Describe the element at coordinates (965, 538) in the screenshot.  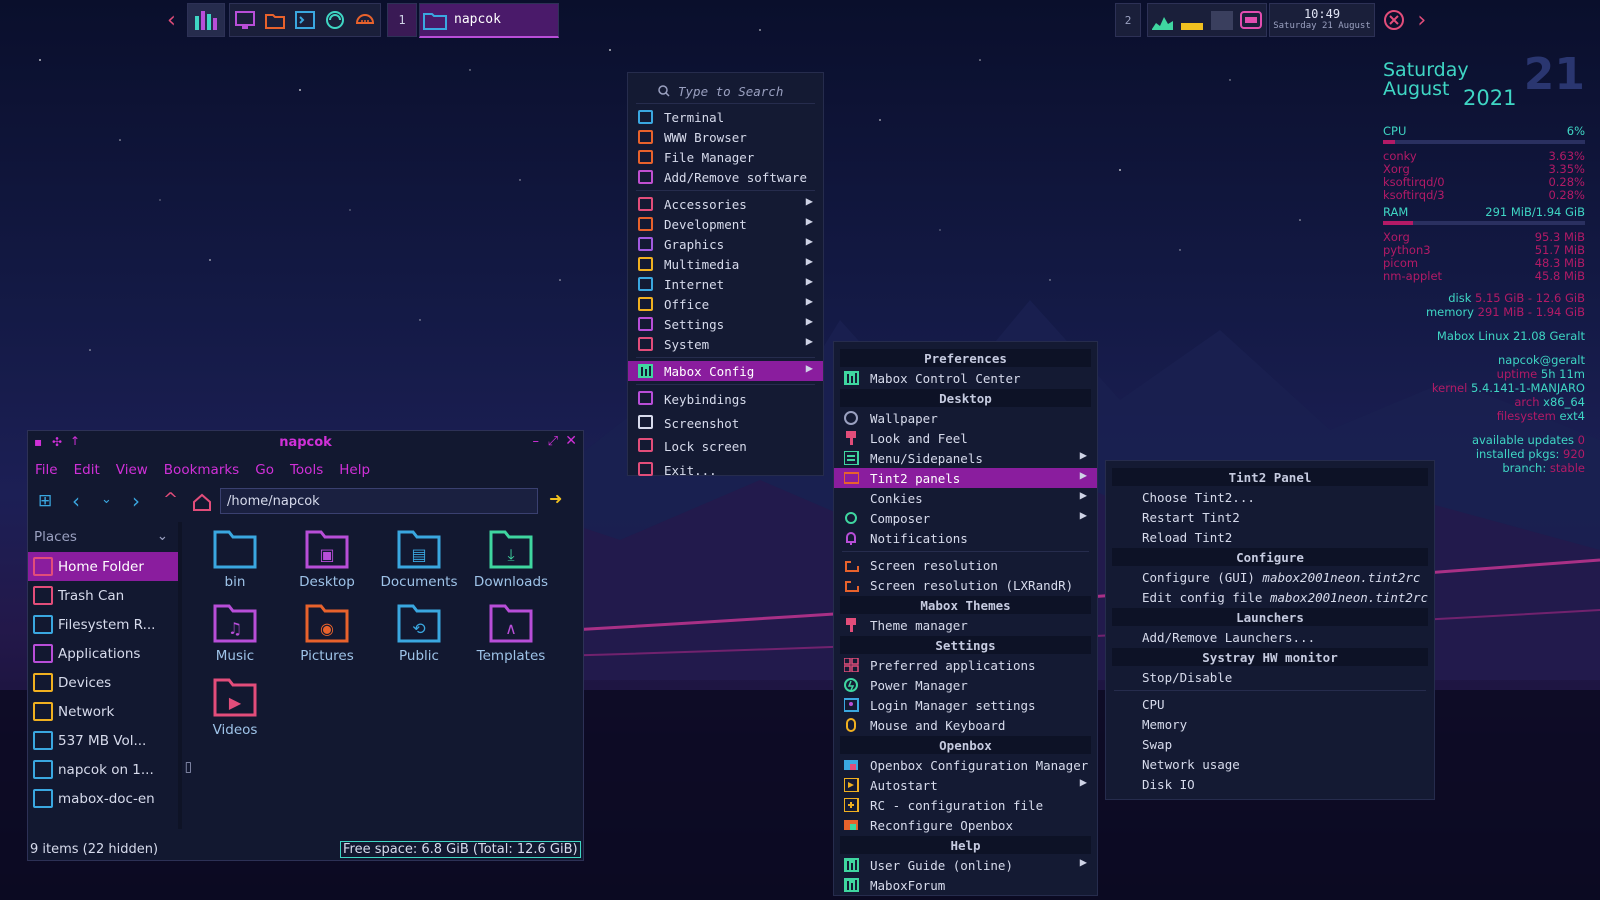
I see `menu-item-notifications: Notifications` at that location.